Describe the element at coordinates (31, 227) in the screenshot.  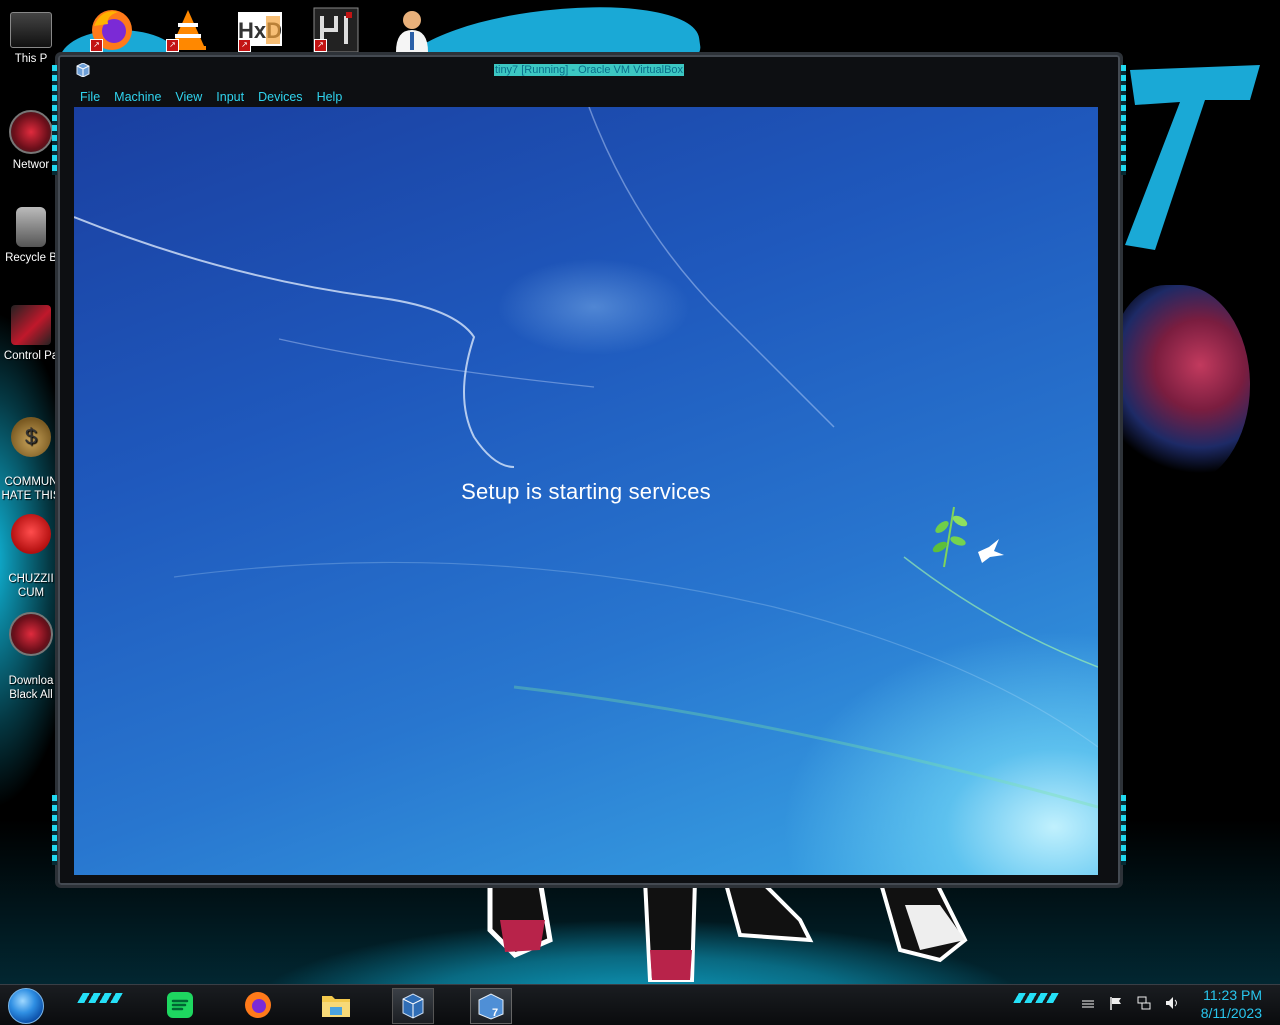
I see `recycle-bin-icon` at that location.